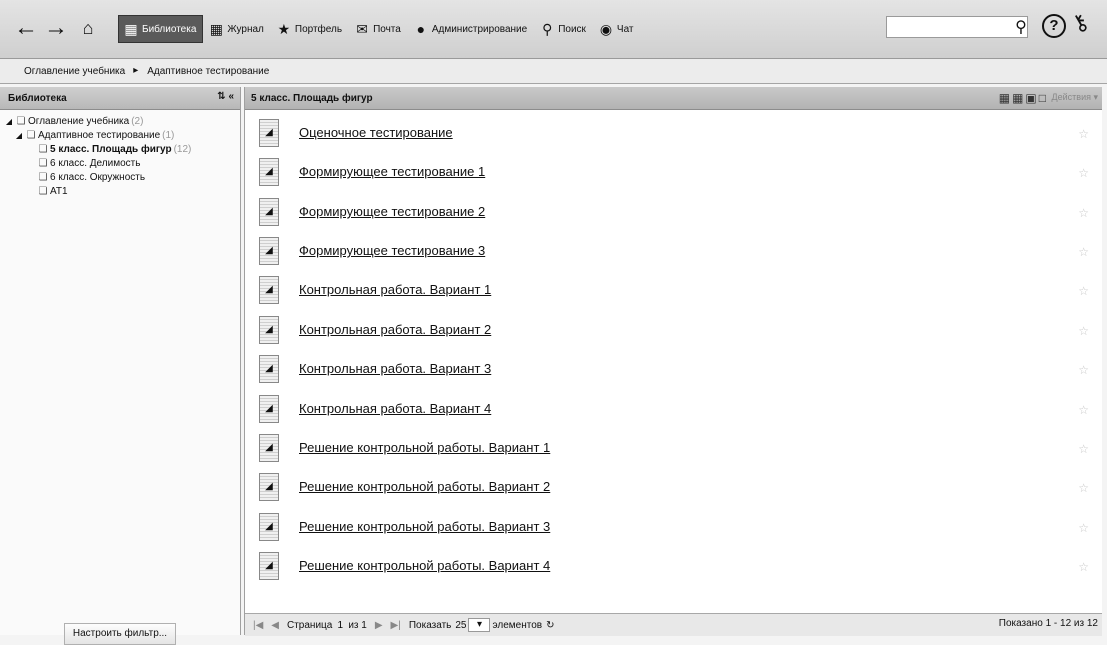 Image resolution: width=1107 pixels, height=645 pixels. I want to click on tree-node-grade6-divisibility: ❏ 6 класс. Делимость, so click(120, 163).